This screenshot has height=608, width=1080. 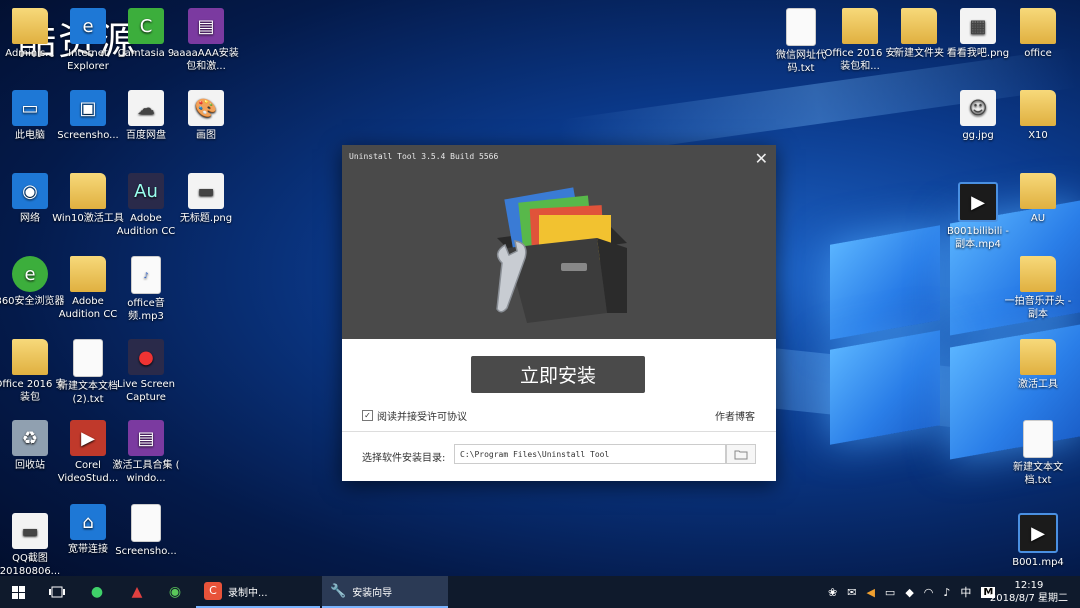 I want to click on record-icon: ●, so click(x=146, y=357).